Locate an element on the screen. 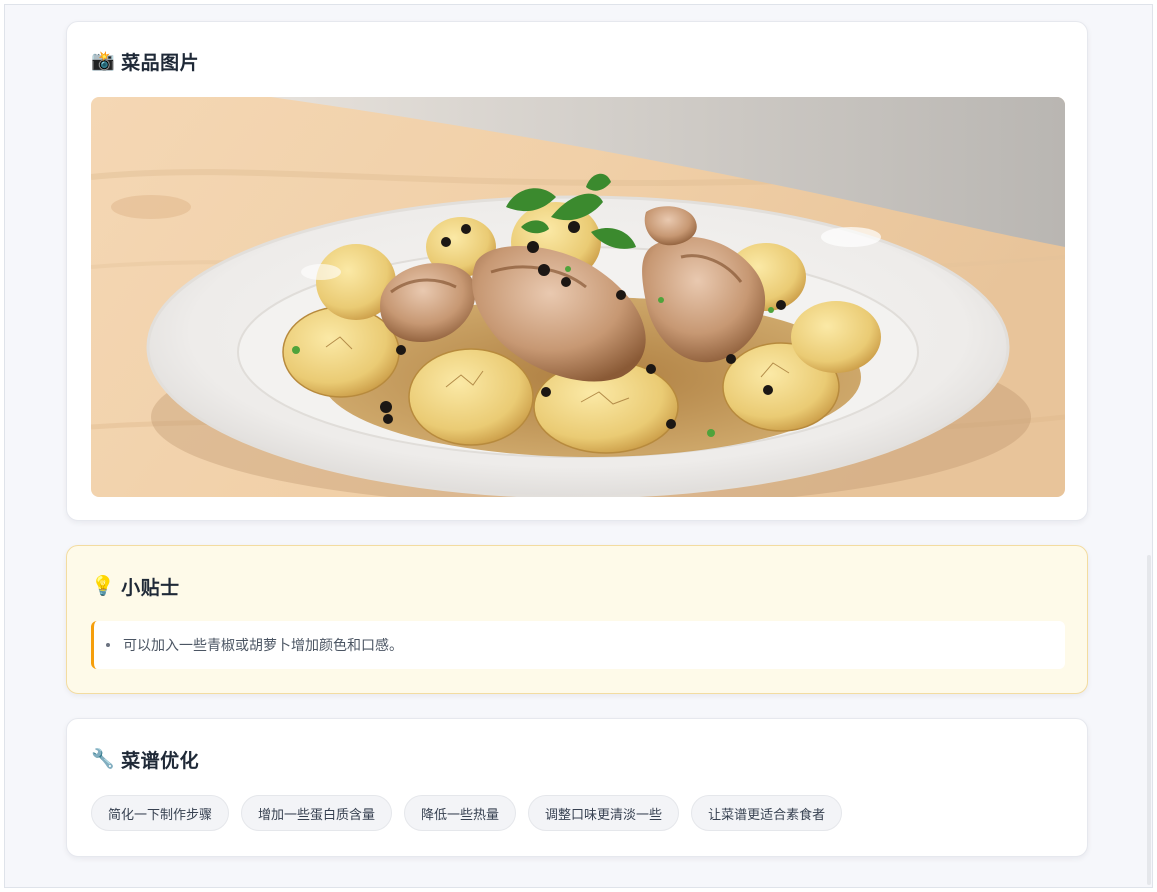 The width and height of the screenshot is (1157, 892). tips-heading: 💡 小贴士 is located at coordinates (135, 586).